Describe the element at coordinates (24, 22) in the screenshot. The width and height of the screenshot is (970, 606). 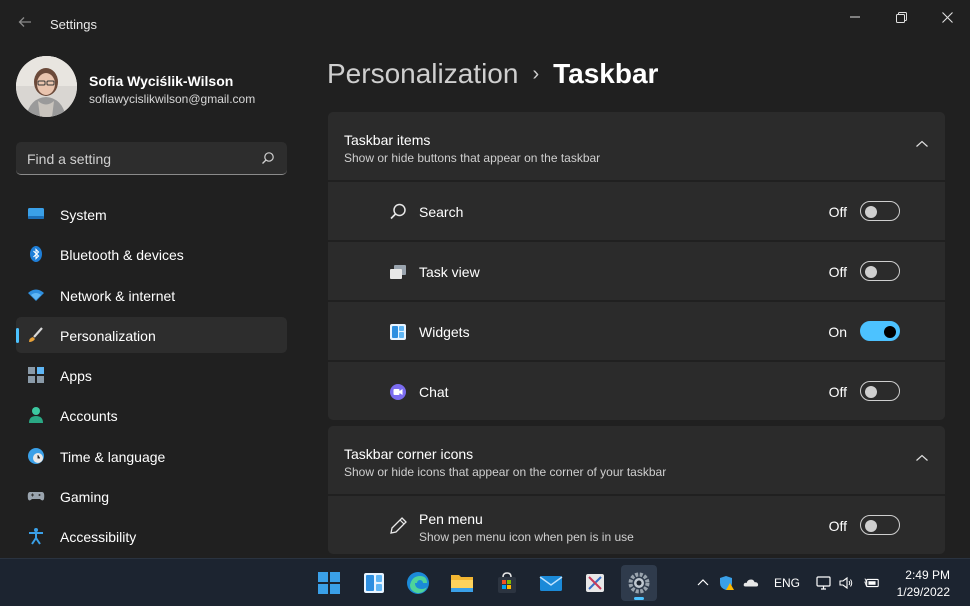
I see `back-arrow-icon` at that location.